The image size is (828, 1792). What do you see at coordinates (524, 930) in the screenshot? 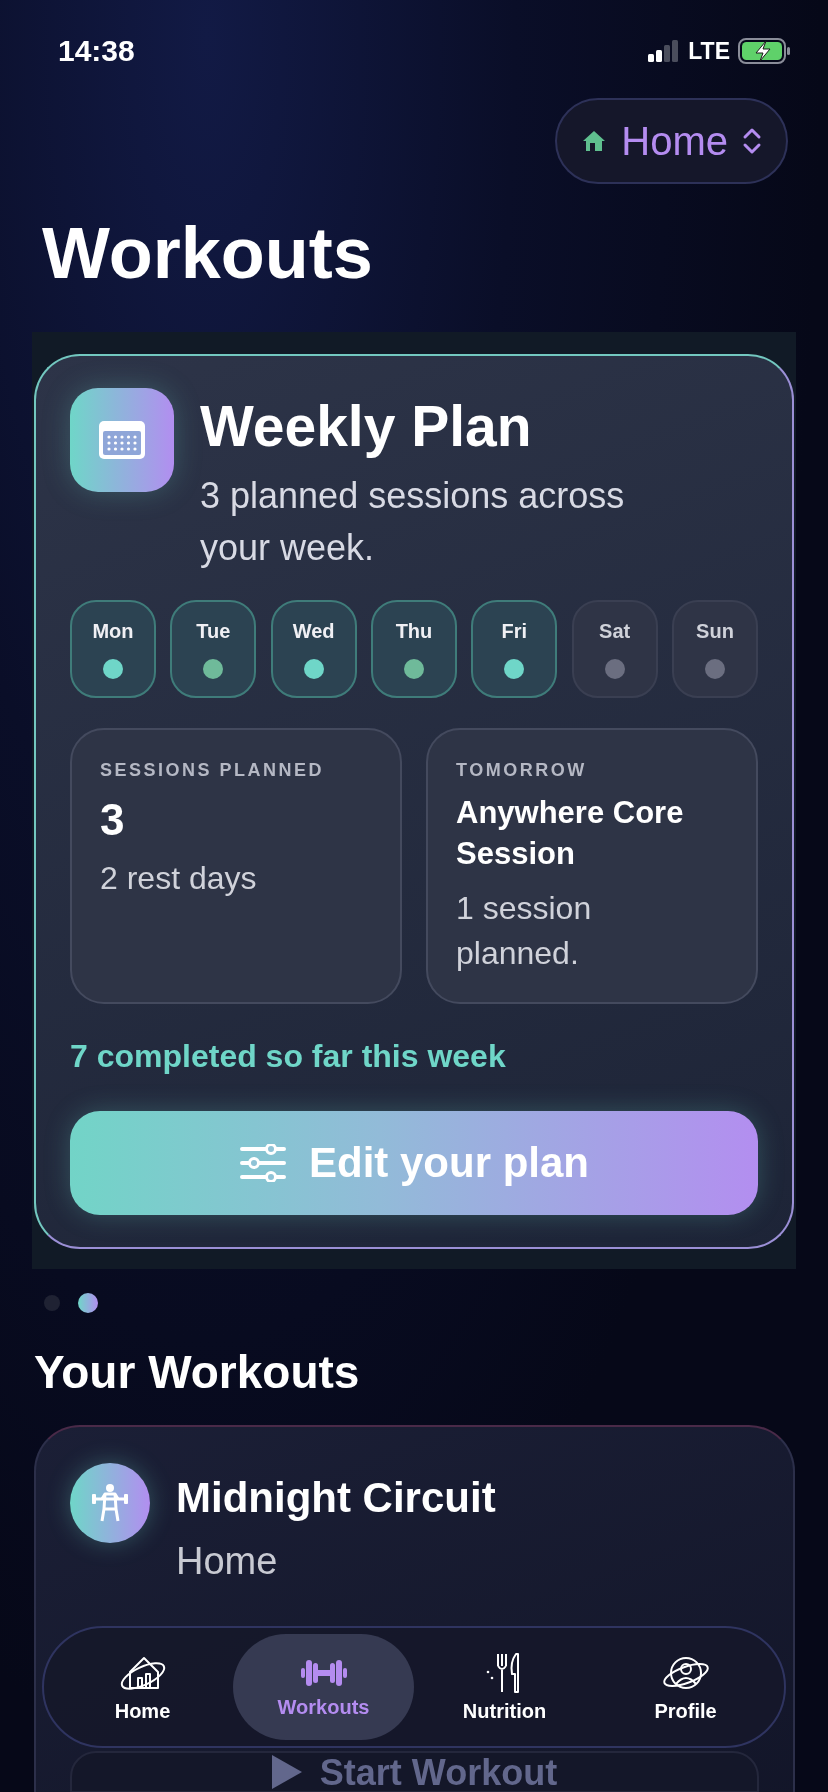
I see `stat-detail: 1 session planned.` at bounding box center [524, 930].